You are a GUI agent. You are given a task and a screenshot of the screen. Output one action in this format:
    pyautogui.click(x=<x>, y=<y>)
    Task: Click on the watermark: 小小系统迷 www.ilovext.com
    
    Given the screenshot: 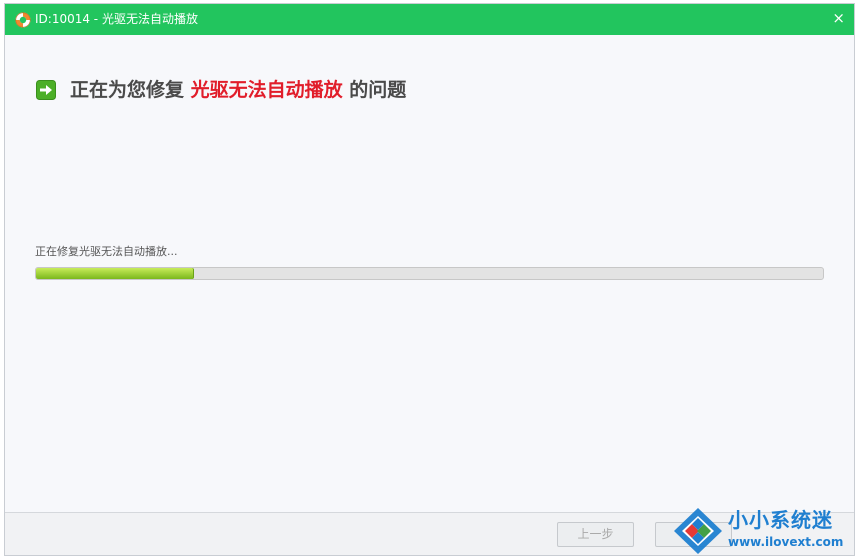 What is the action you would take?
    pyautogui.click(x=761, y=530)
    